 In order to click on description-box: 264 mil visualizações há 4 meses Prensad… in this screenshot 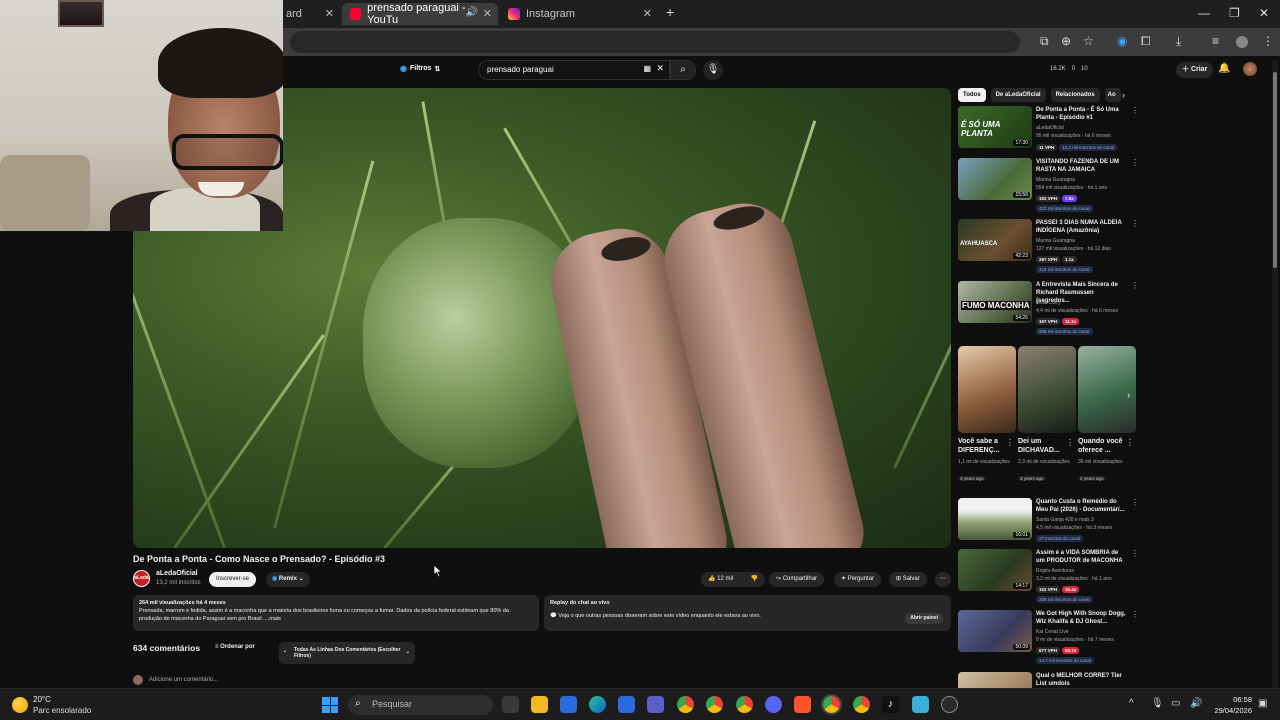, I will do `click(336, 613)`.